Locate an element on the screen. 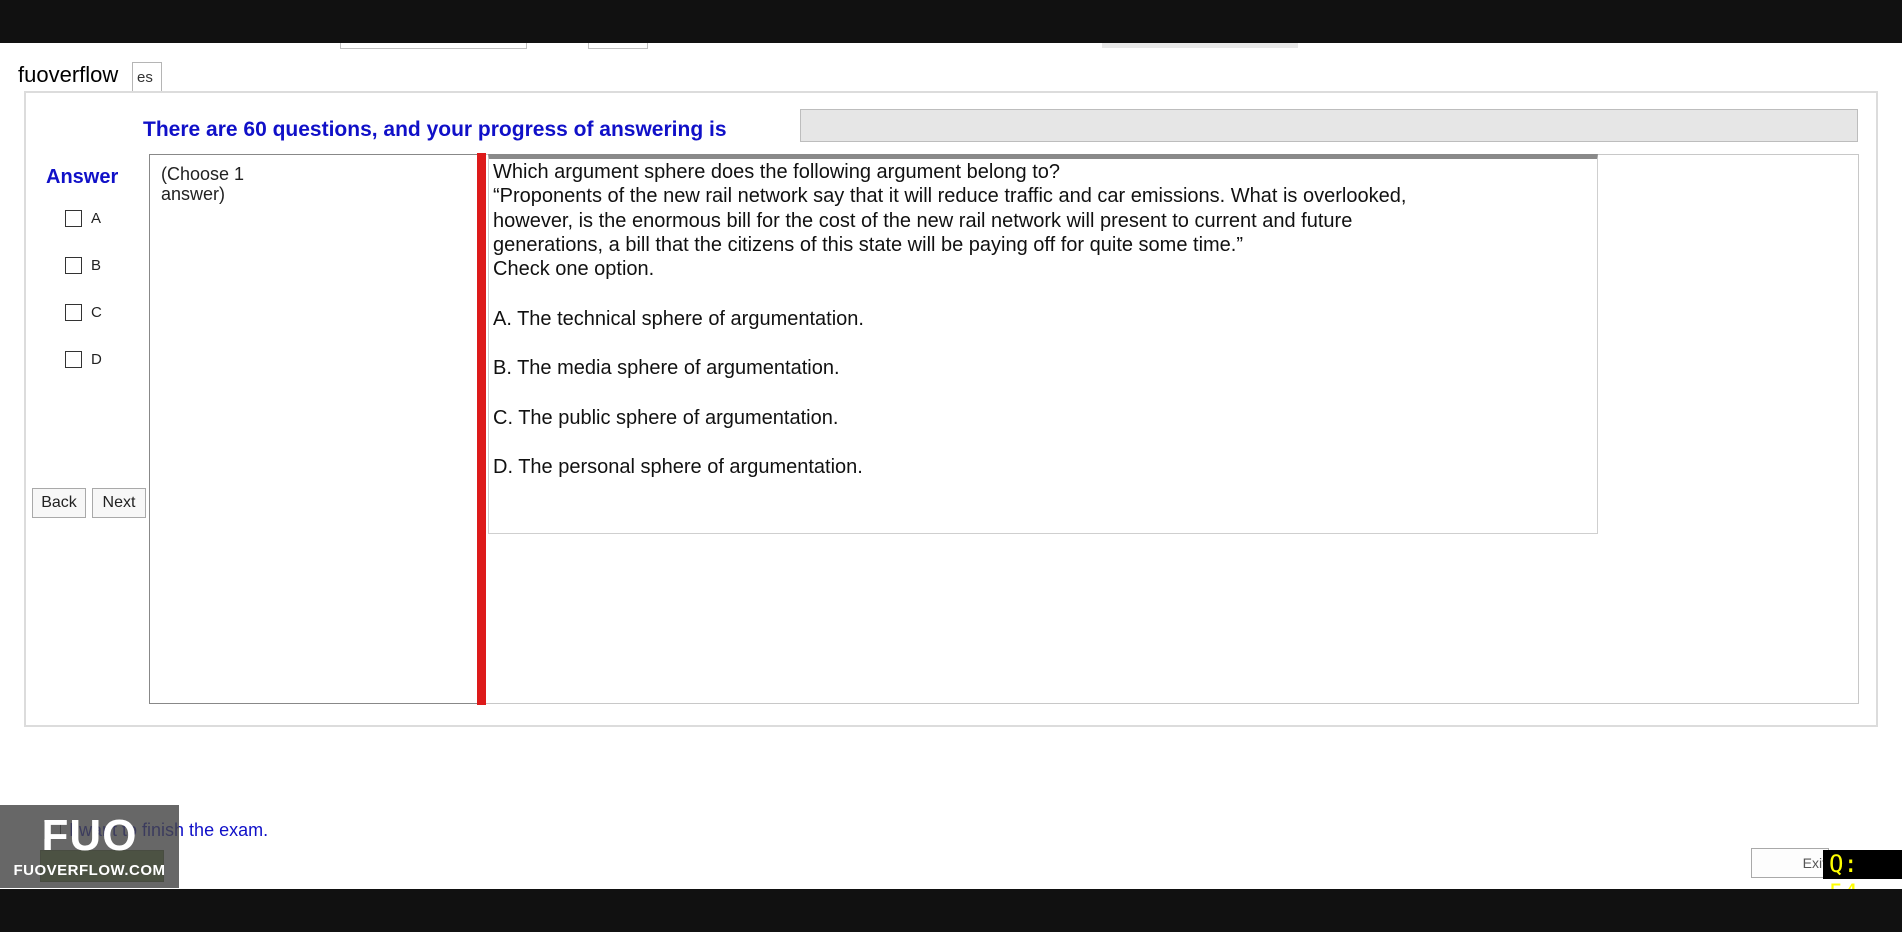 This screenshot has width=1902, height=932. exit-button: Exit is located at coordinates (1790, 863).